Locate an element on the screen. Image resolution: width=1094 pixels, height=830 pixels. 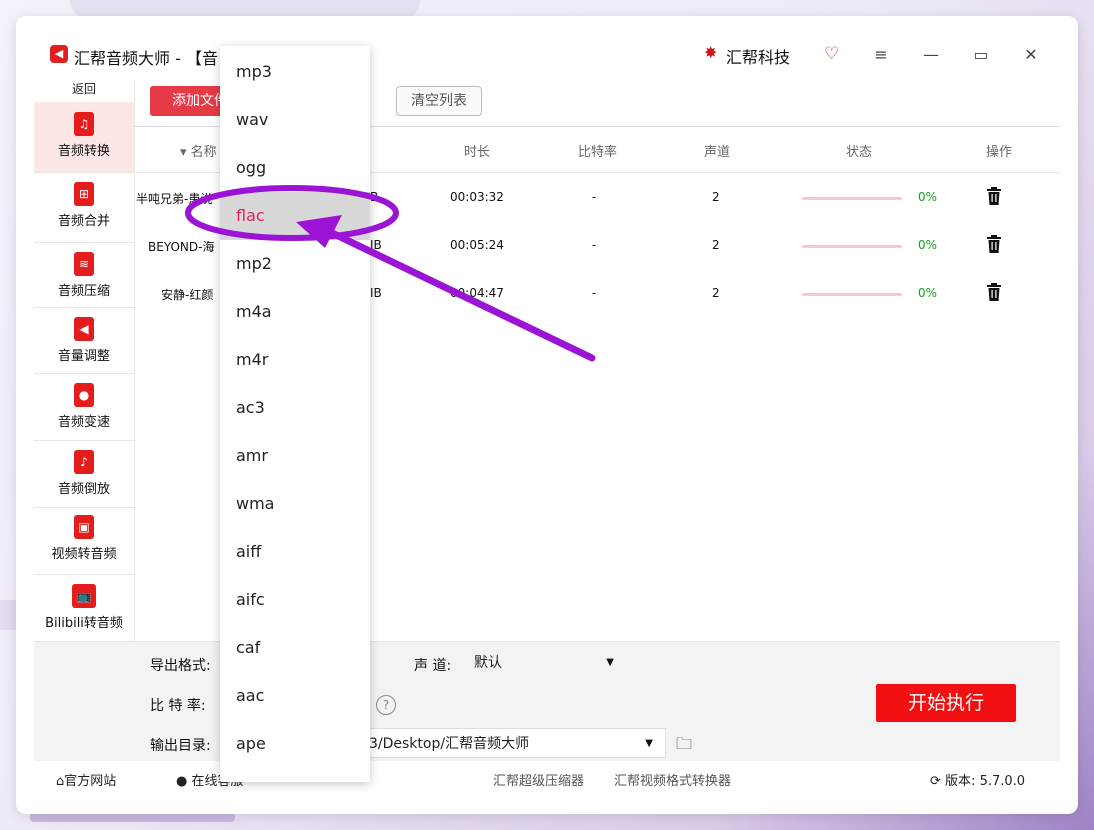
output-dir-value: 3/Desktop/汇帮音频大师 is located at coordinates (449, 744).